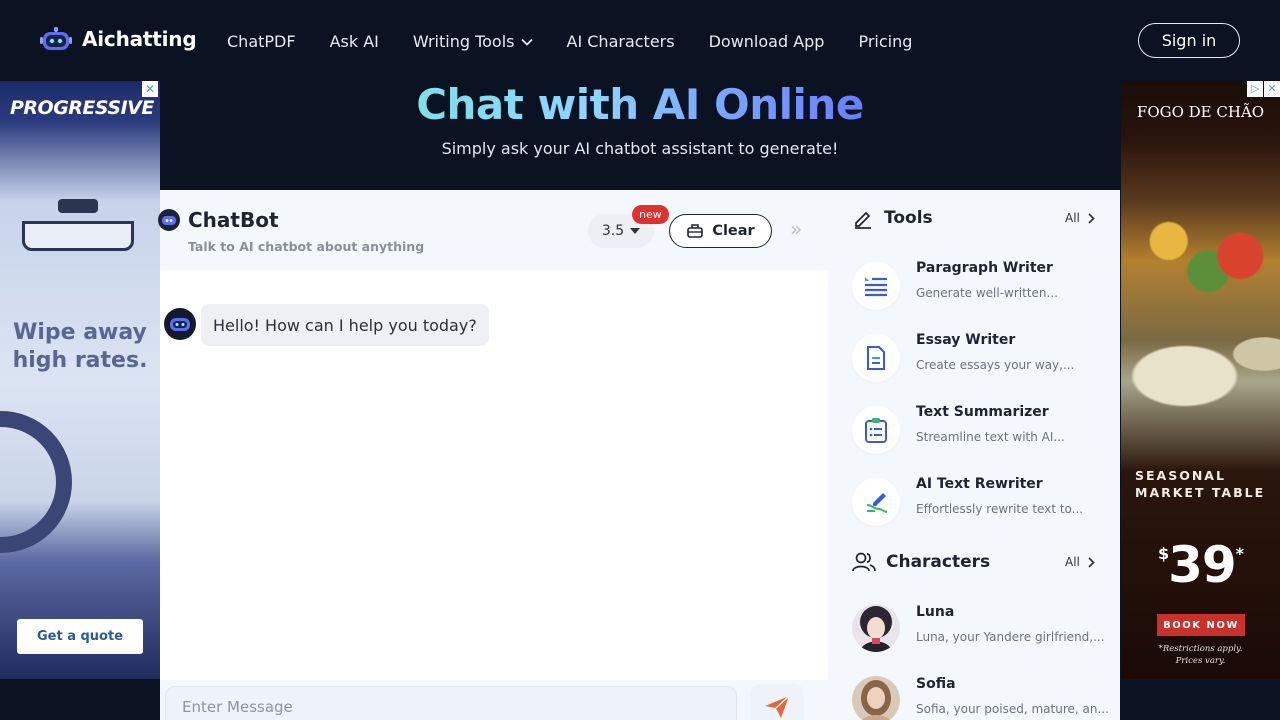  I want to click on price-mark: *, so click(1239, 553).